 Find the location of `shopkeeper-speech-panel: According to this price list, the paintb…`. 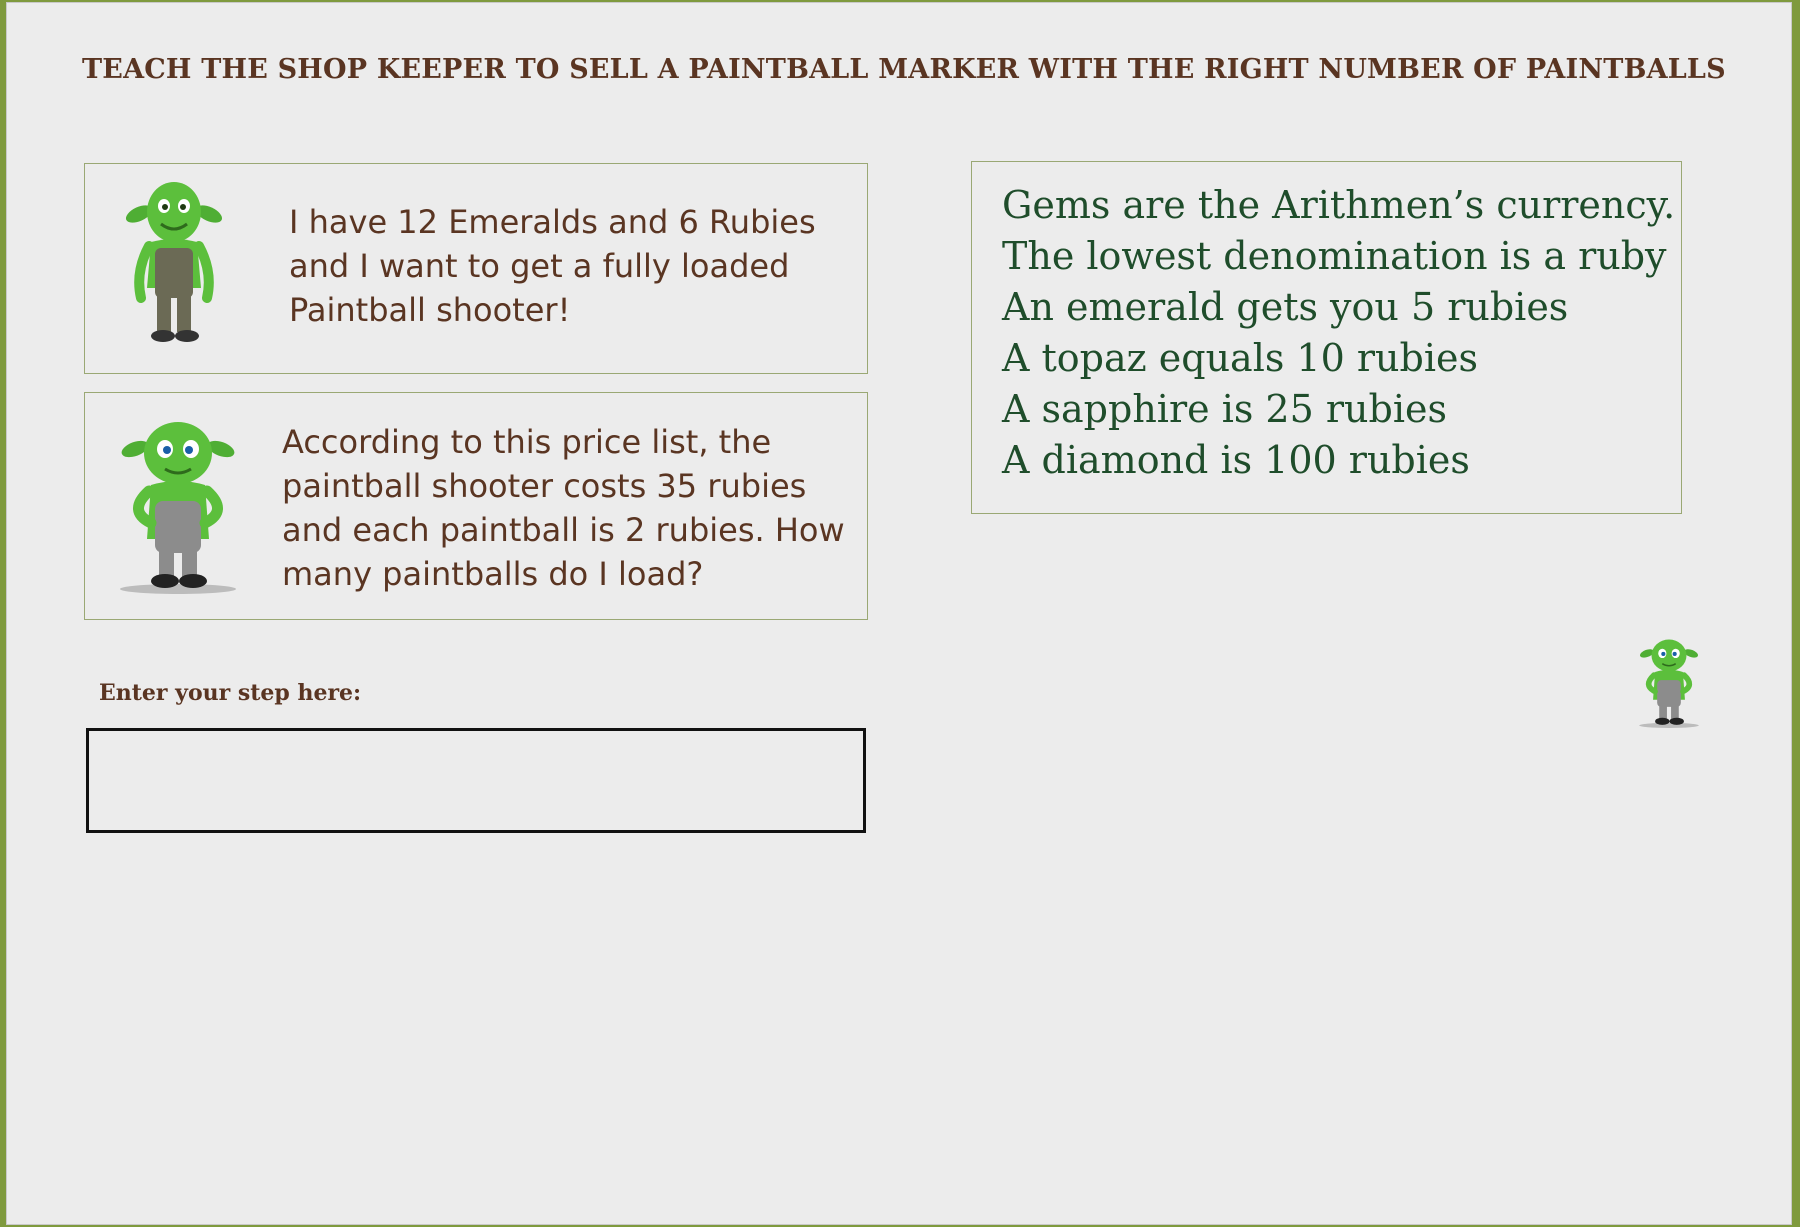

shopkeeper-speech-panel: According to this price list, the paintb… is located at coordinates (476, 506).